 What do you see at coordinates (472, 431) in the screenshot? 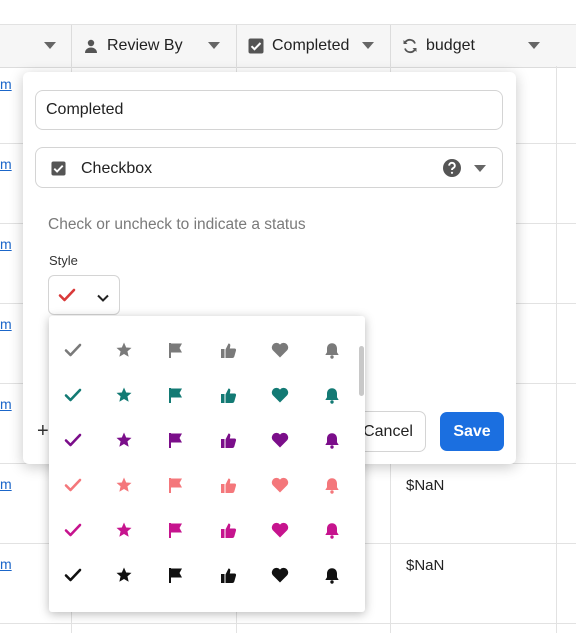
I see `save-button: Save` at bounding box center [472, 431].